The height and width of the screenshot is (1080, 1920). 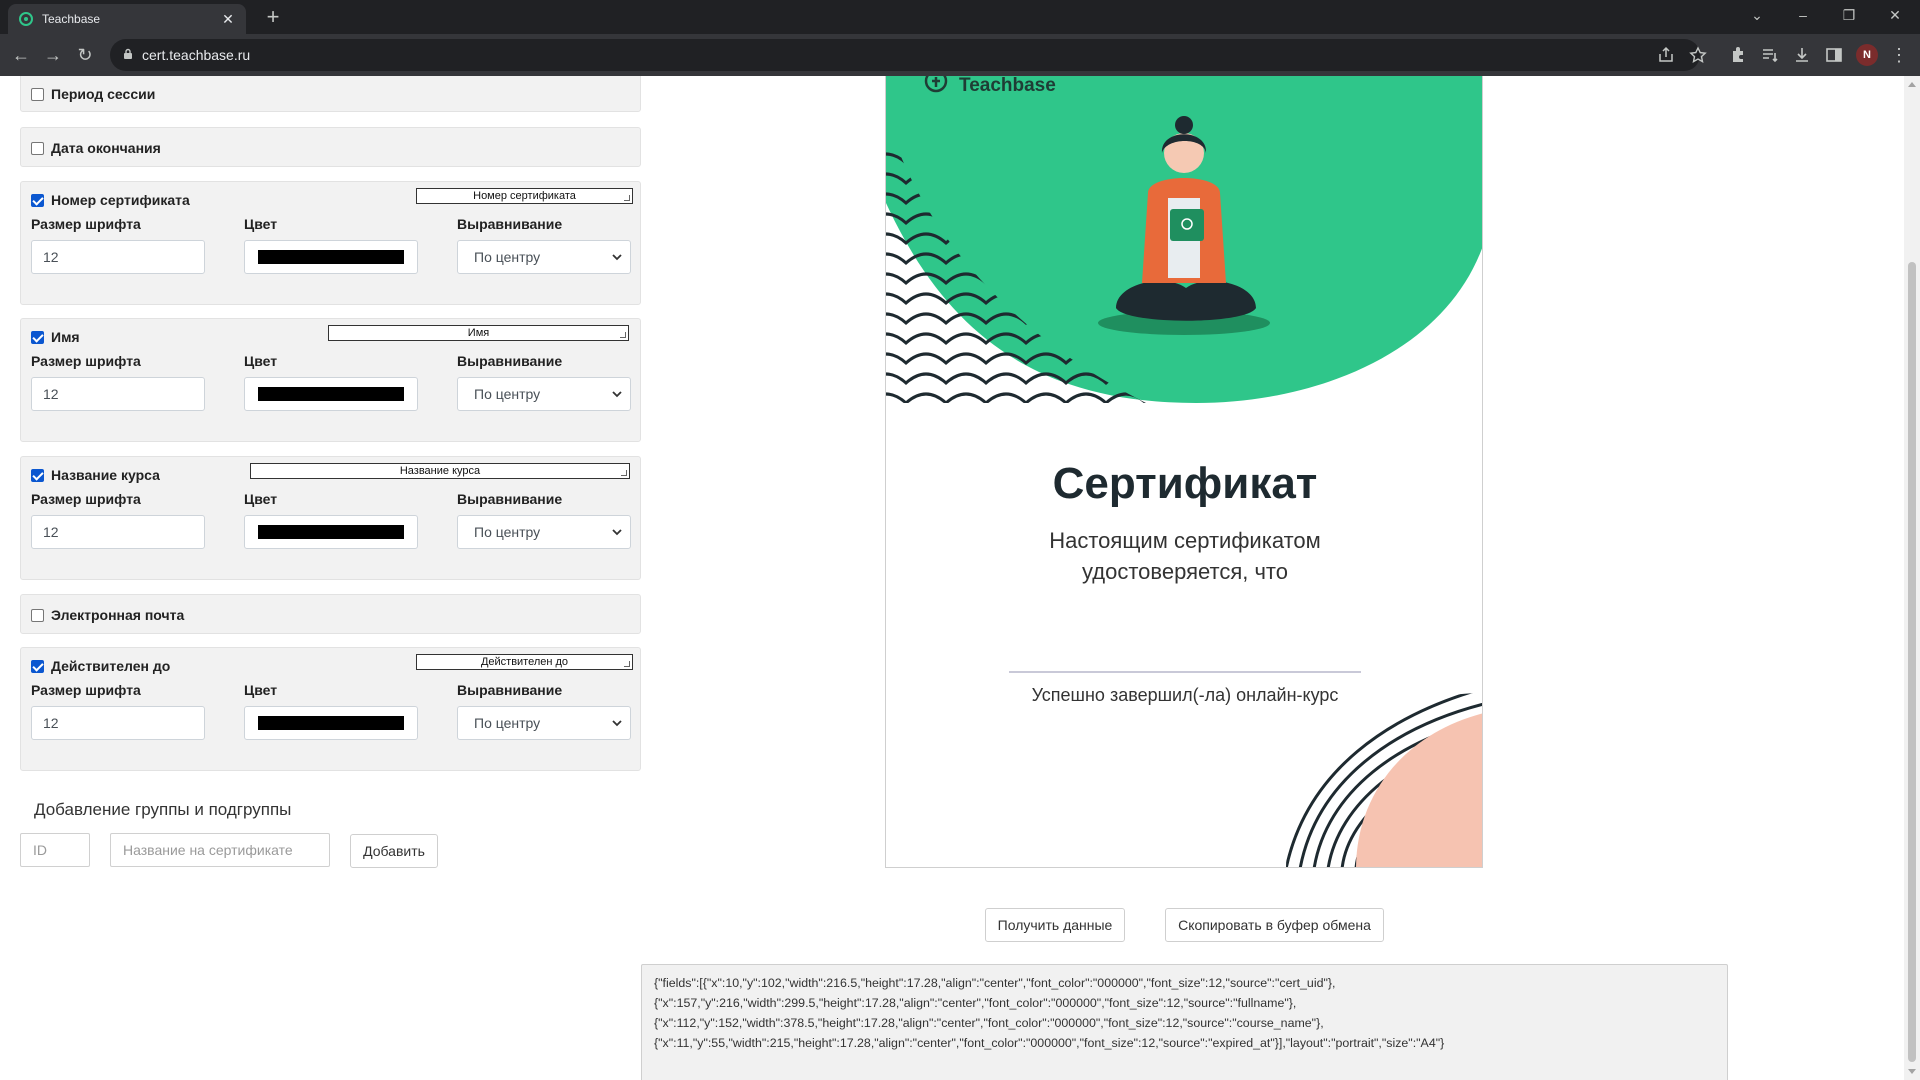 What do you see at coordinates (1867, 55) in the screenshot?
I see `profile-avatar: N` at bounding box center [1867, 55].